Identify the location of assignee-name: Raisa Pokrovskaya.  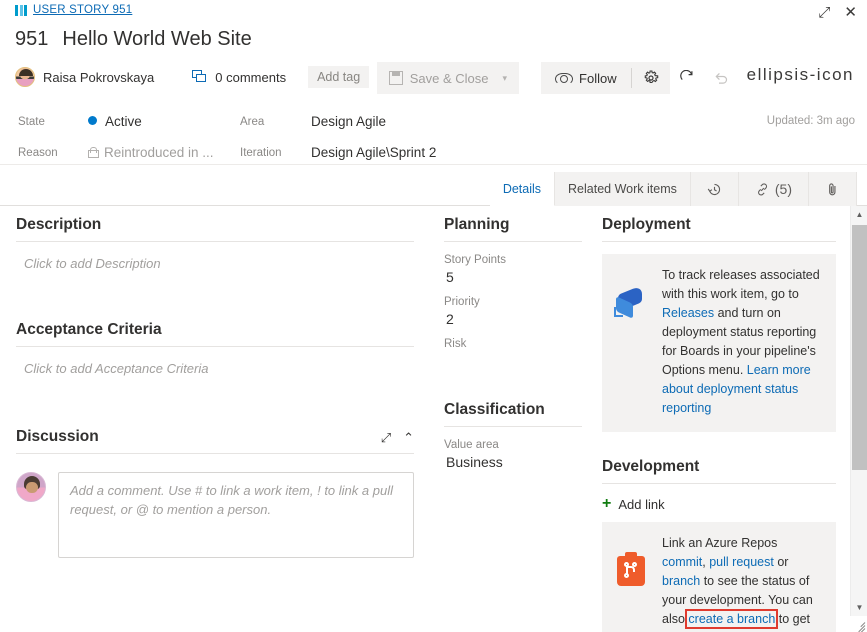
(99, 77).